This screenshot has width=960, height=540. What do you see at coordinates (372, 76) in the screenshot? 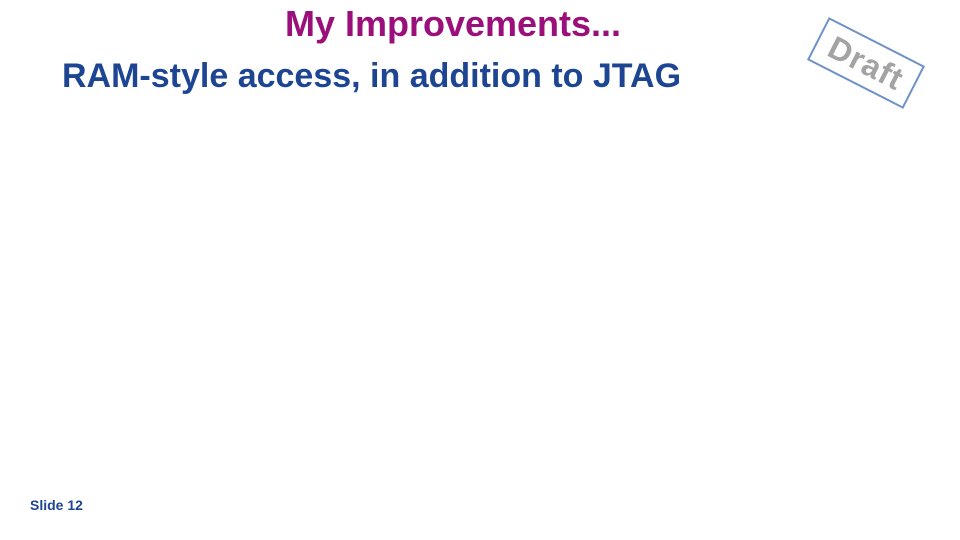
I see `slide-subtitle: RAM-style access, in addition to JTAG` at bounding box center [372, 76].